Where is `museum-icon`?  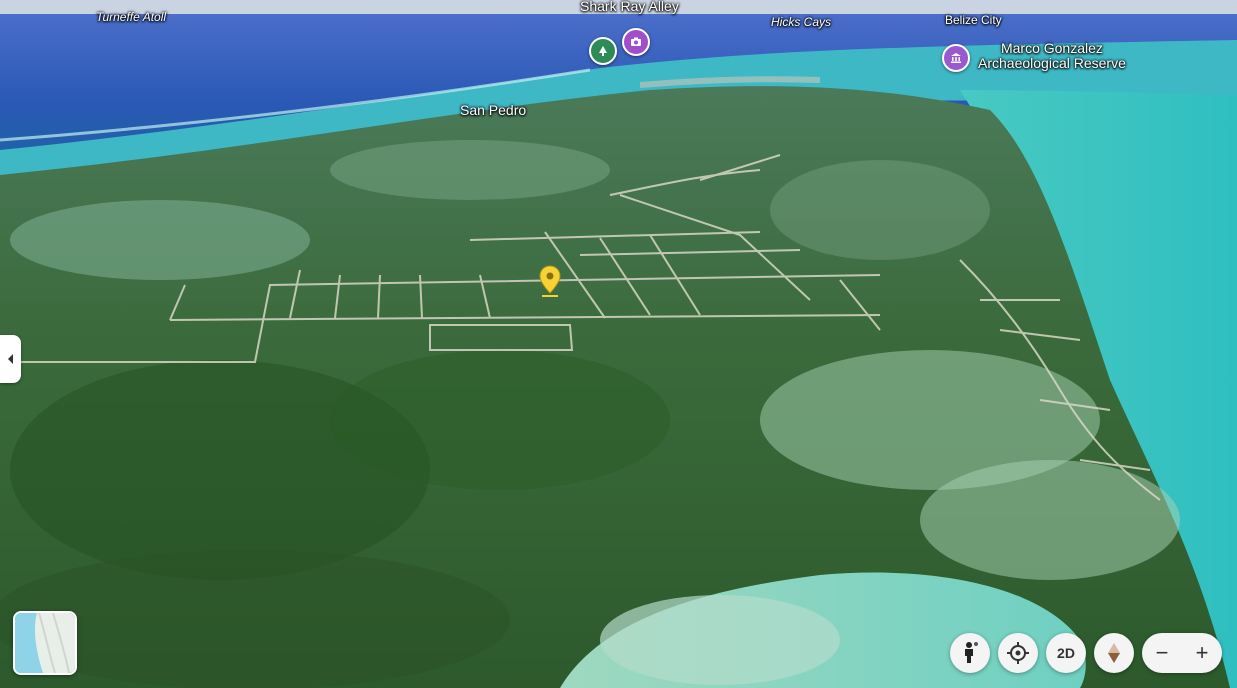 museum-icon is located at coordinates (956, 58).